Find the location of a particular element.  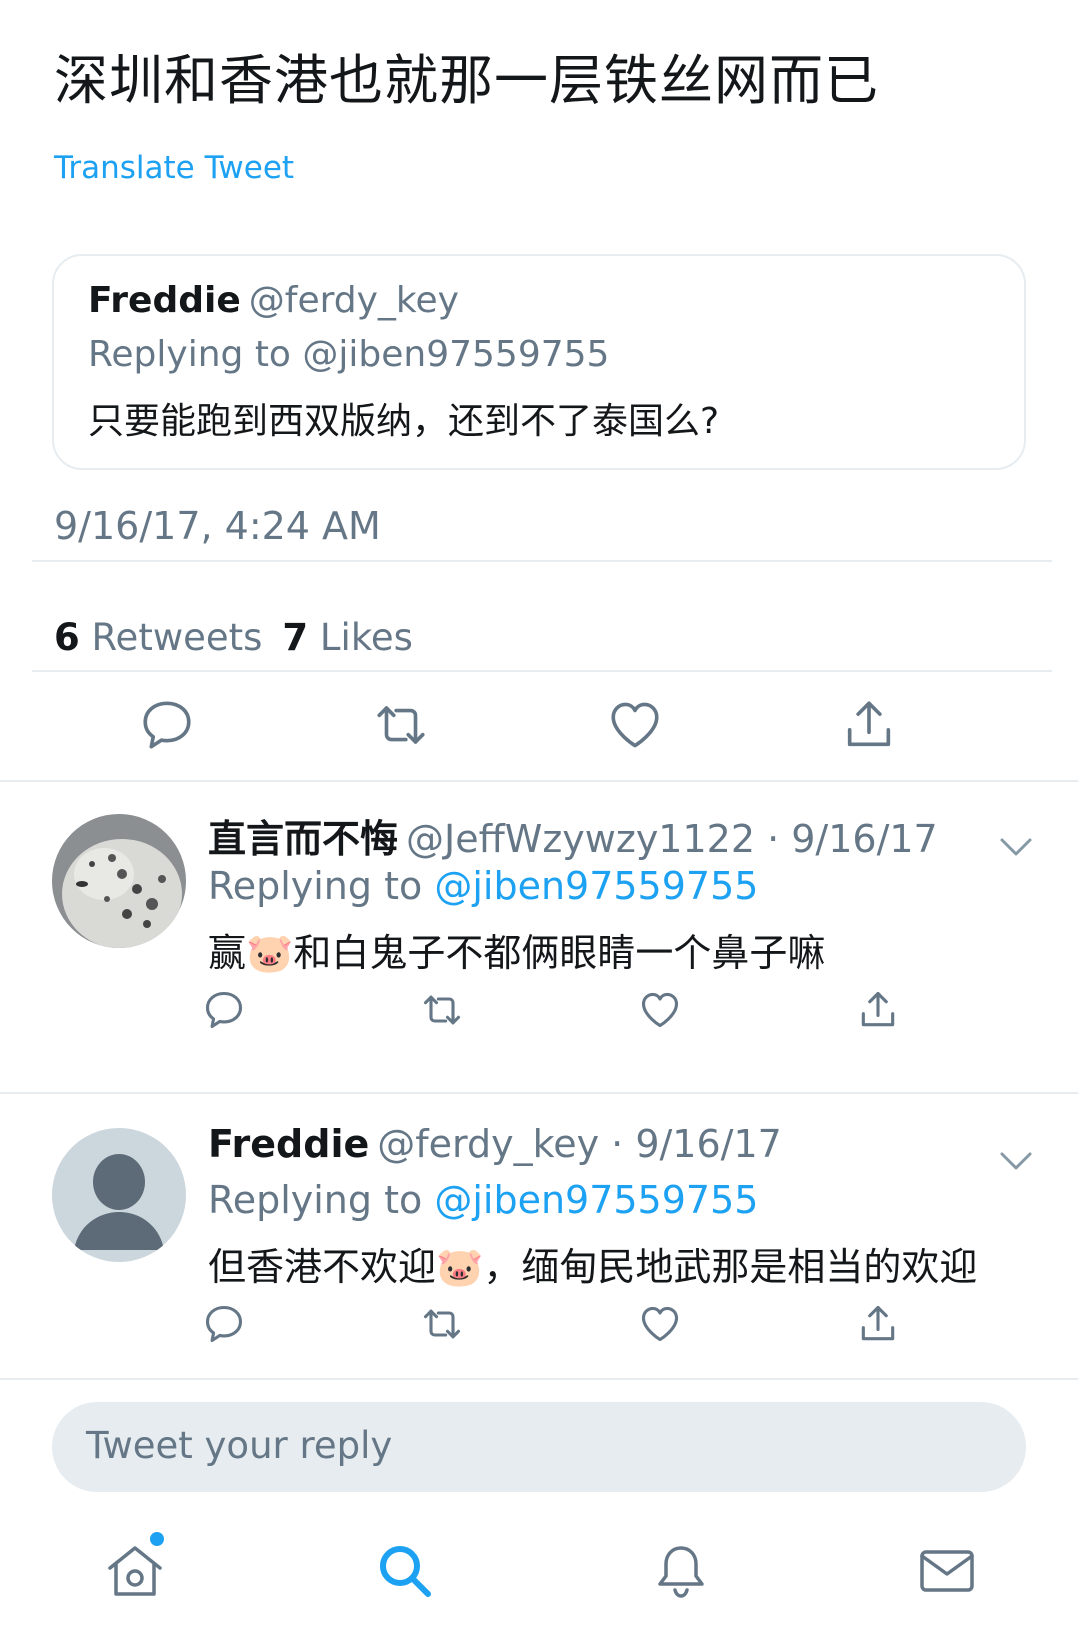

quoted-tweet-header: Freddie @ferdy_key is located at coordinates (273, 300).